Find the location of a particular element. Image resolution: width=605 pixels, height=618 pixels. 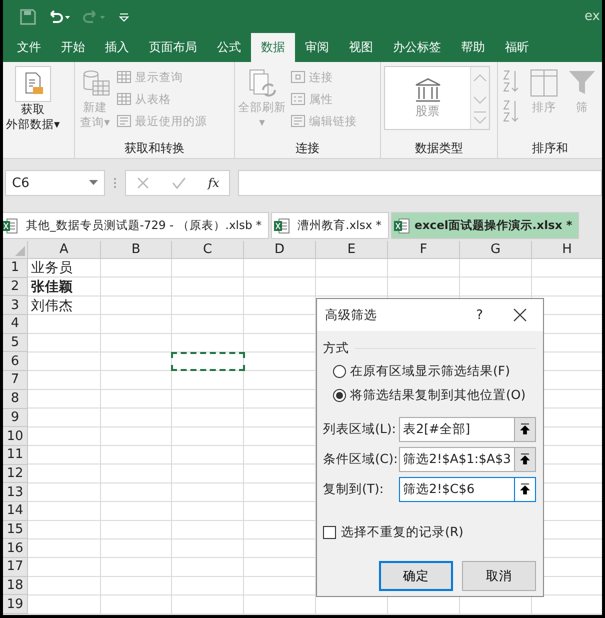

ribbon-button: 获取 外部数据▾ is located at coordinates (33, 99).